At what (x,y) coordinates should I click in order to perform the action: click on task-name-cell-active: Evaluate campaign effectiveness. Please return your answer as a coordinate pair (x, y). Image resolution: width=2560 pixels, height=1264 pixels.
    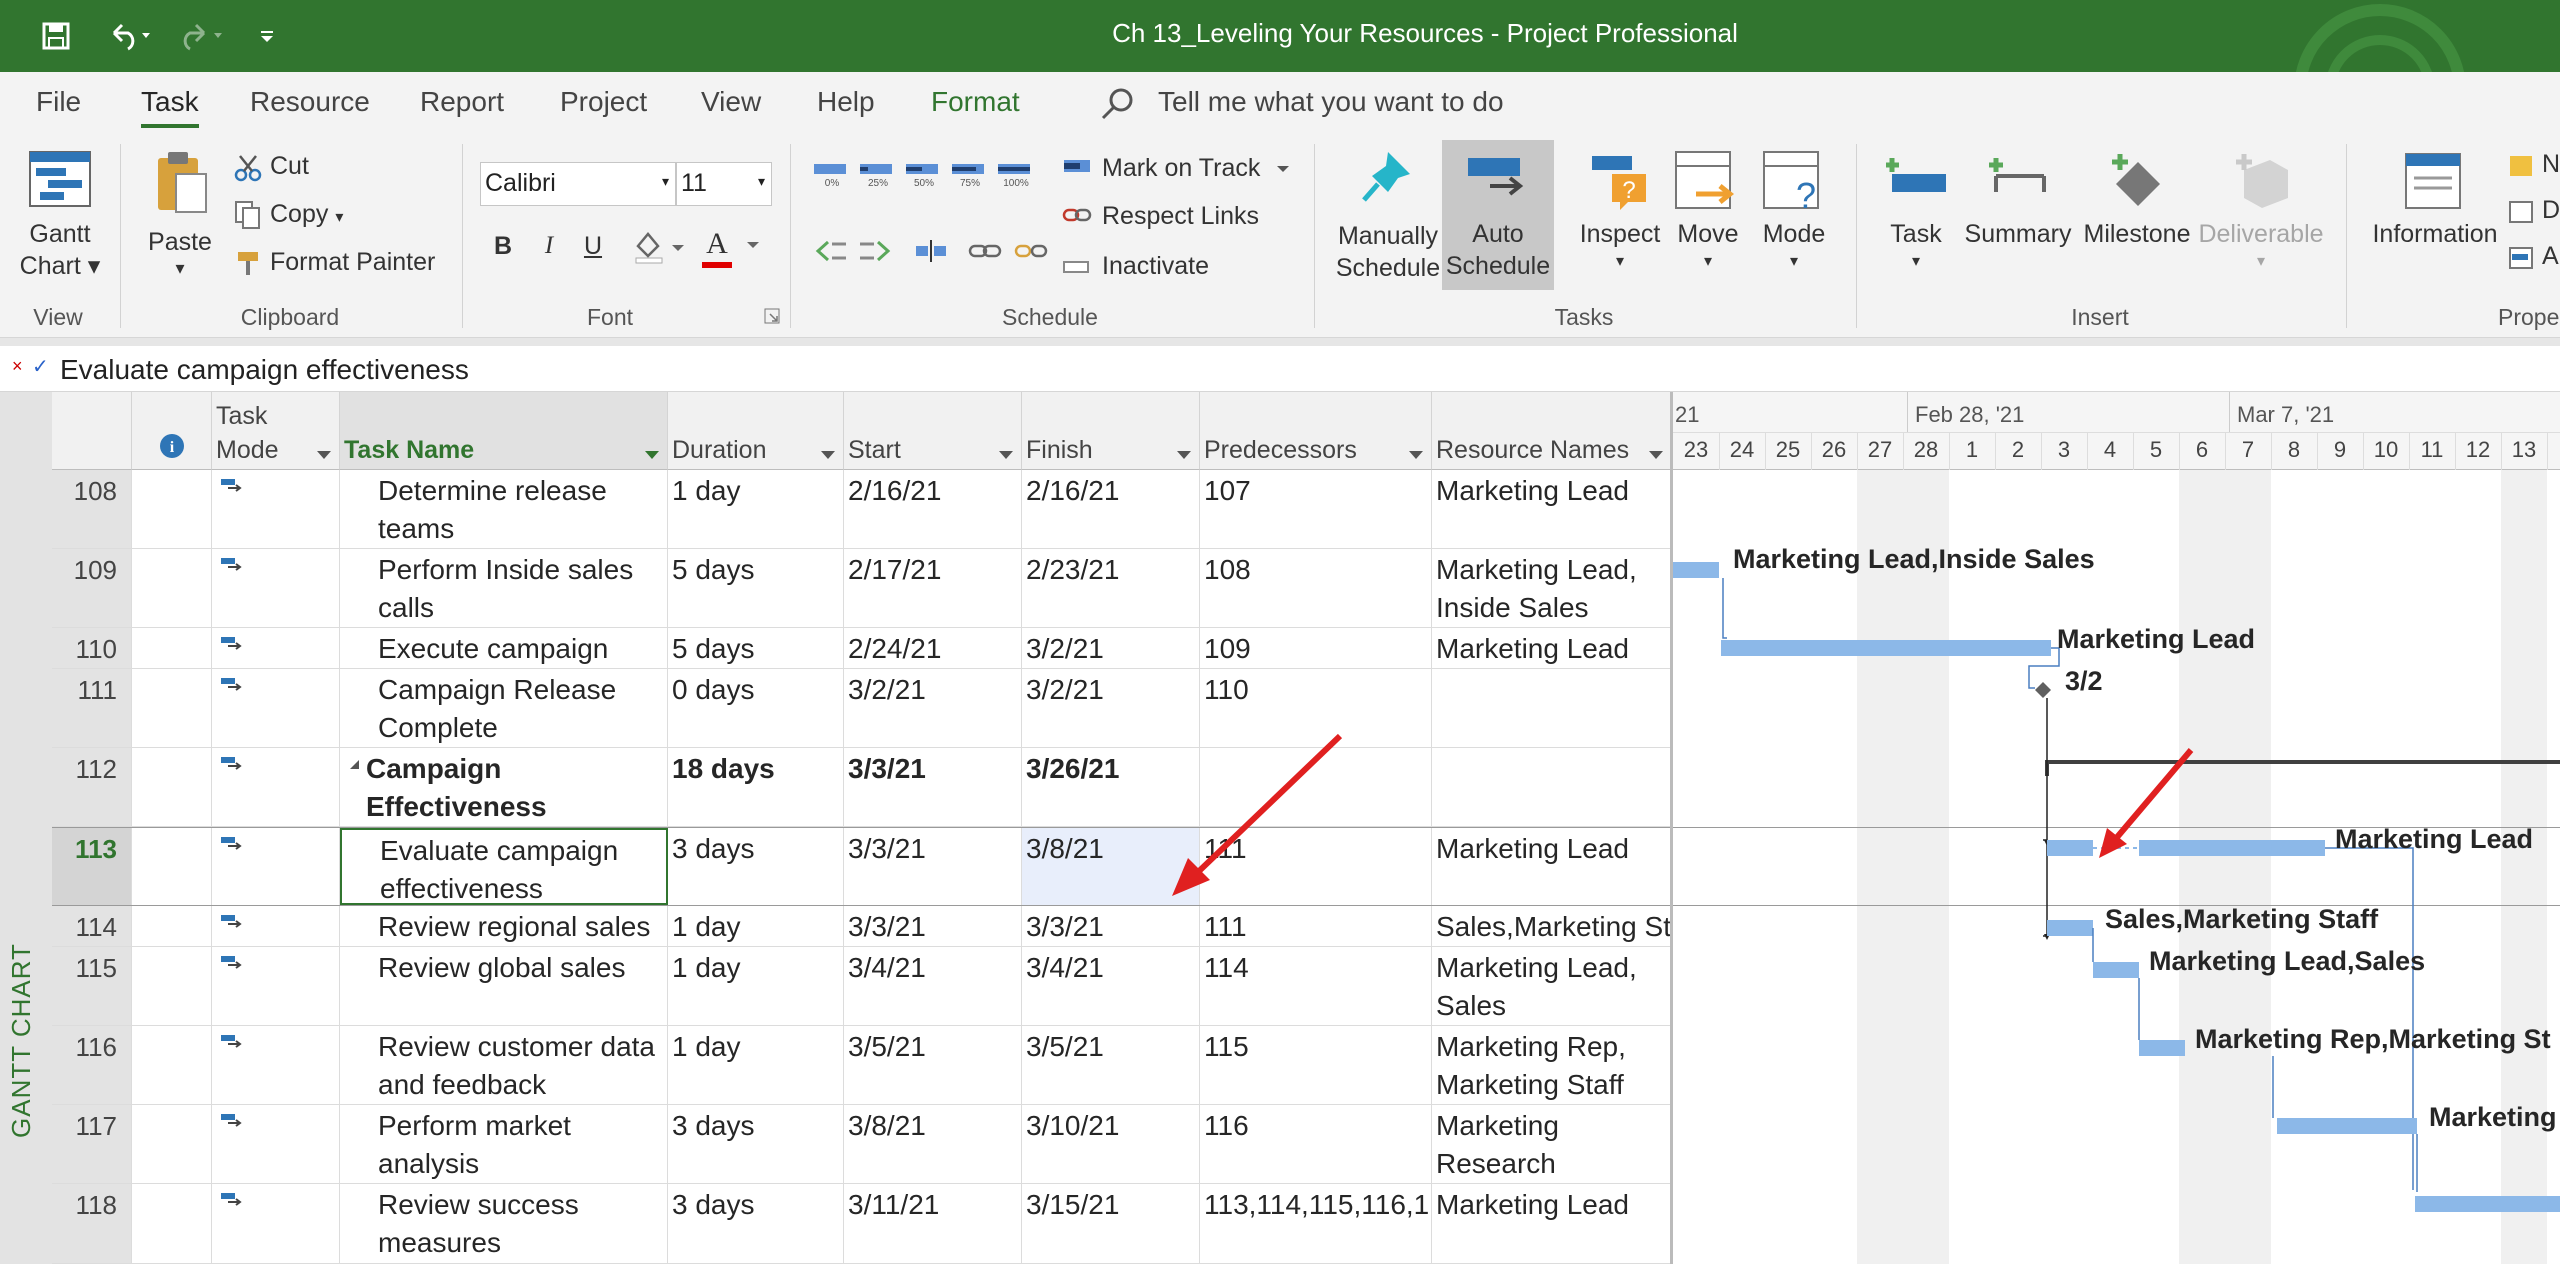
    Looking at the image, I should click on (504, 866).